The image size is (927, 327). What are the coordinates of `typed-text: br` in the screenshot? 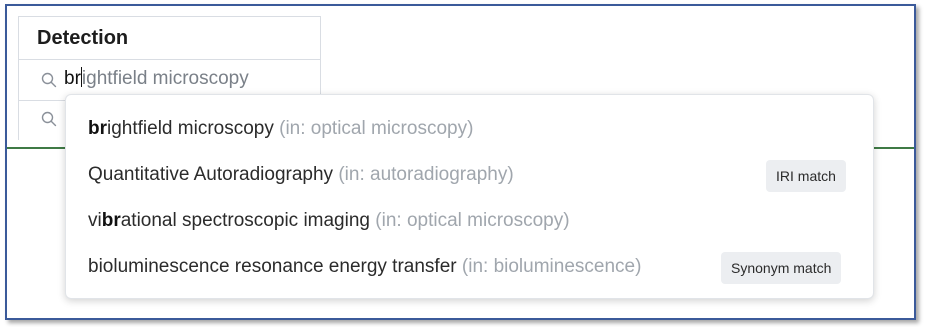 It's located at (72, 78).